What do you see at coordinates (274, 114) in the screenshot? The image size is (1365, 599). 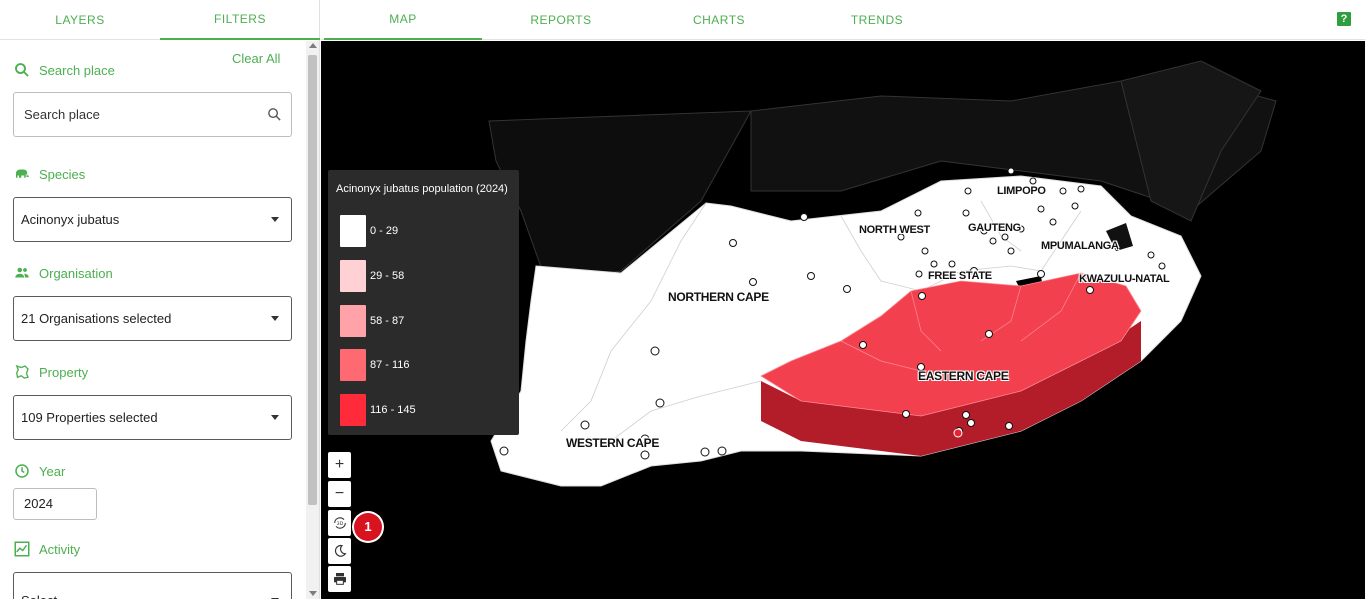 I see `search-input-icon` at bounding box center [274, 114].